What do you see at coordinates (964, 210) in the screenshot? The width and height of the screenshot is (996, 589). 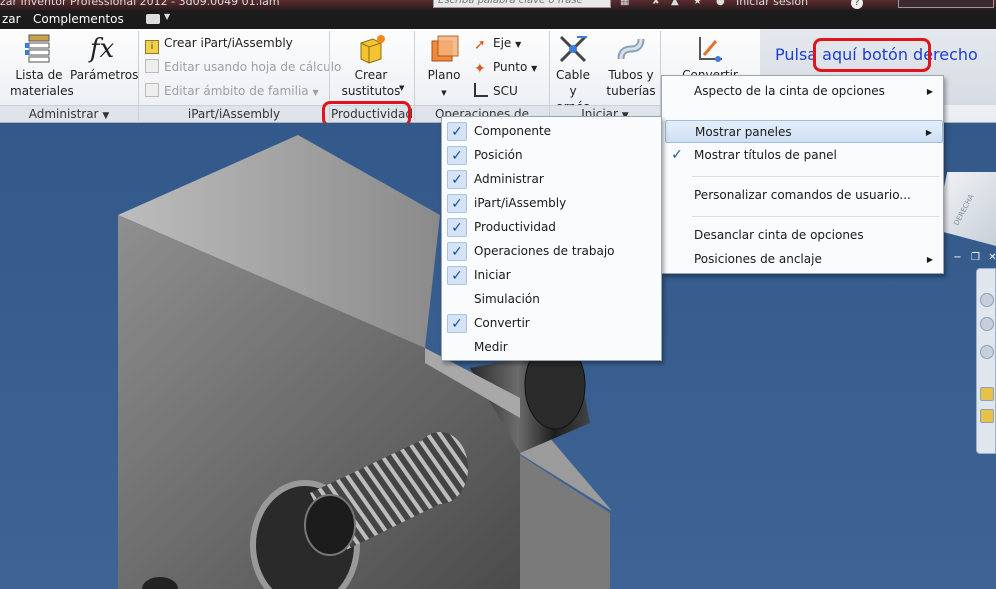 I see `viewcube-face-label: DERECHA` at bounding box center [964, 210].